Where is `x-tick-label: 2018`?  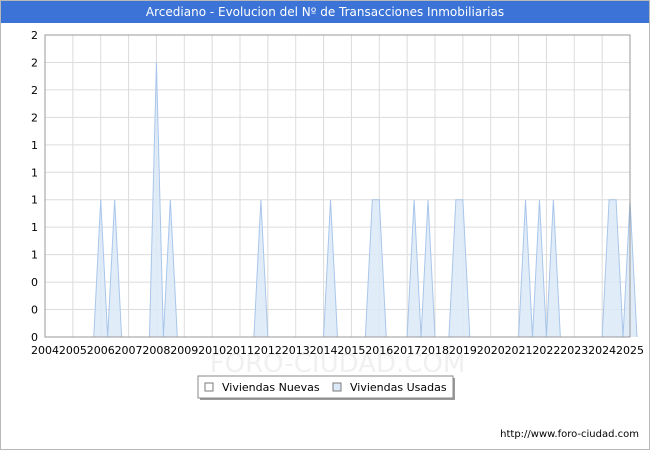 x-tick-label: 2018 is located at coordinates (435, 350).